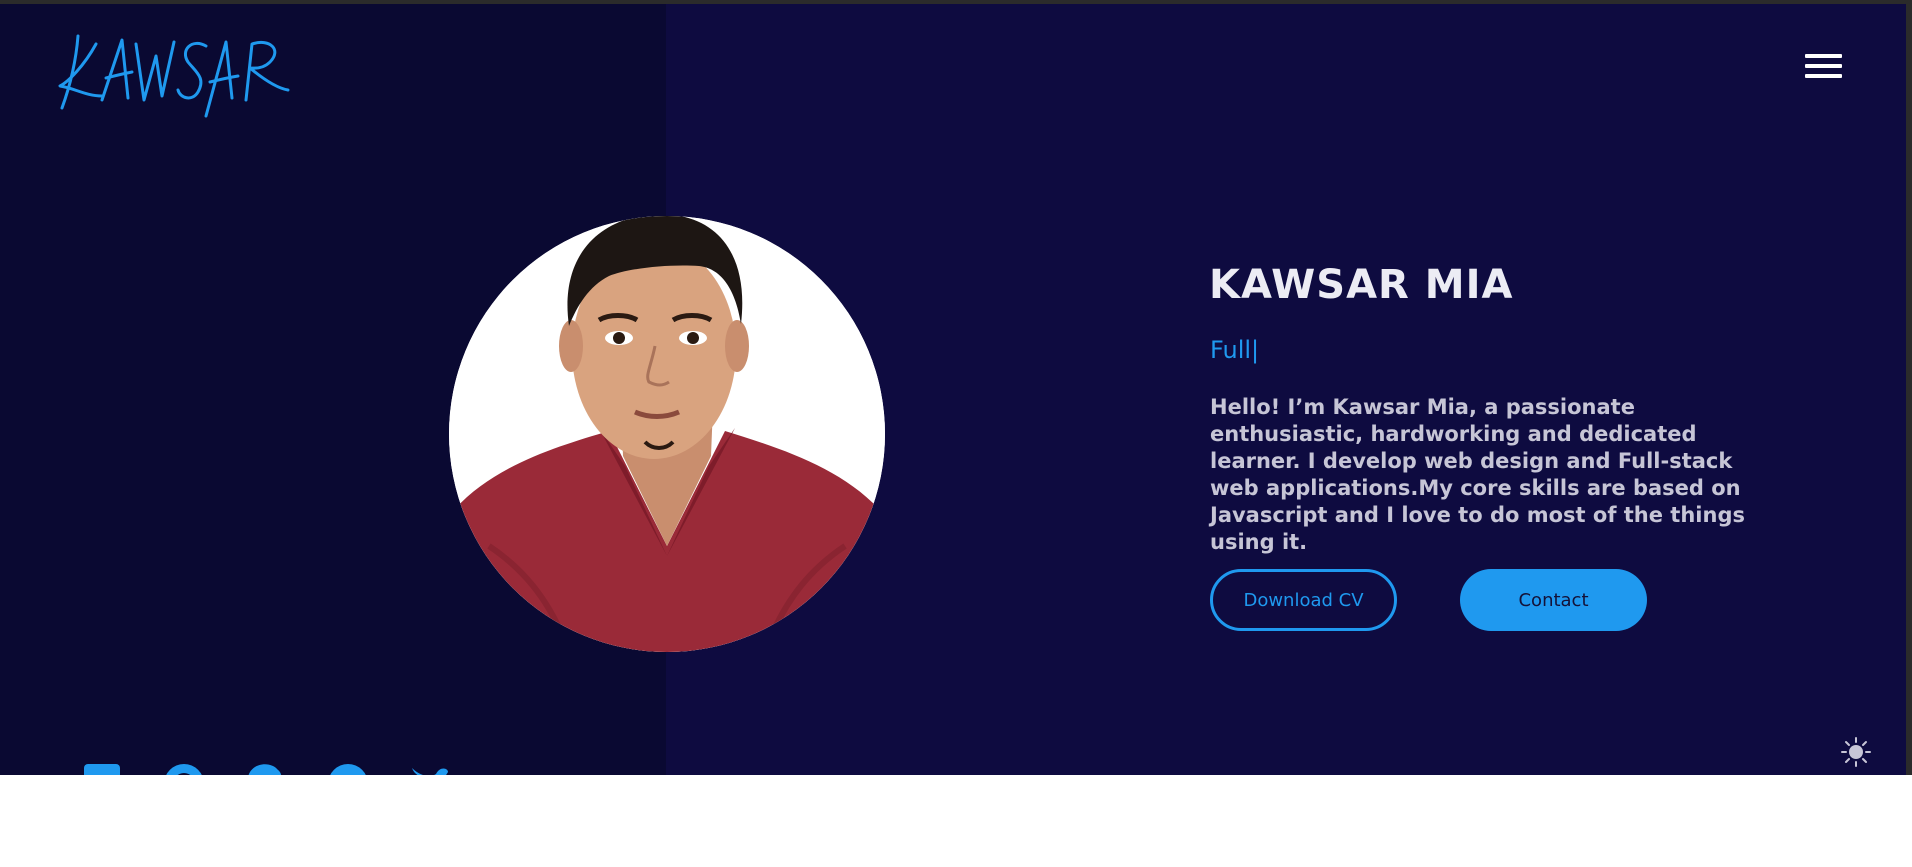 This screenshot has height=867, width=1912. What do you see at coordinates (1856, 752) in the screenshot?
I see `sun-icon` at bounding box center [1856, 752].